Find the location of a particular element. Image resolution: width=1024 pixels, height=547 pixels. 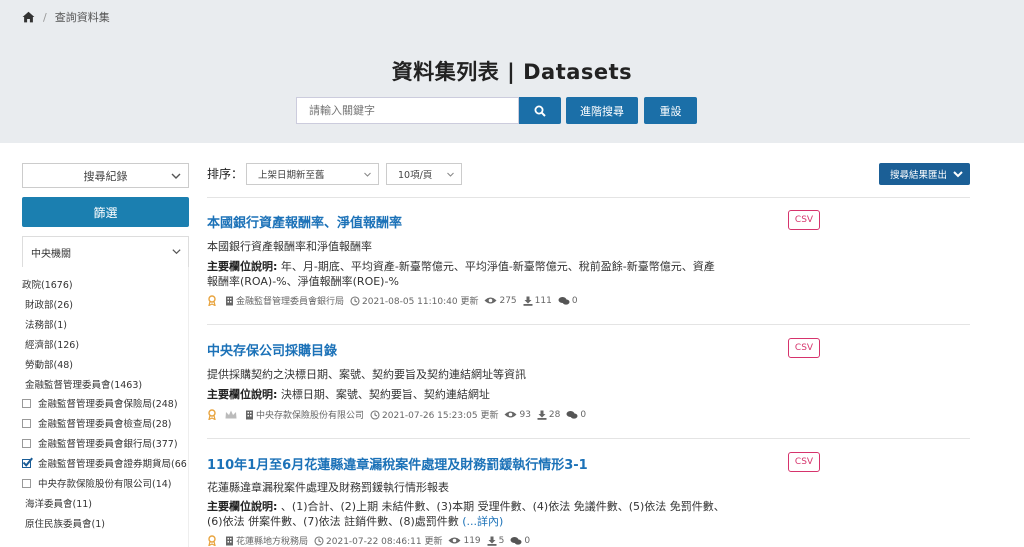

search-history-label: 搜尋紀錄 is located at coordinates (105, 176).